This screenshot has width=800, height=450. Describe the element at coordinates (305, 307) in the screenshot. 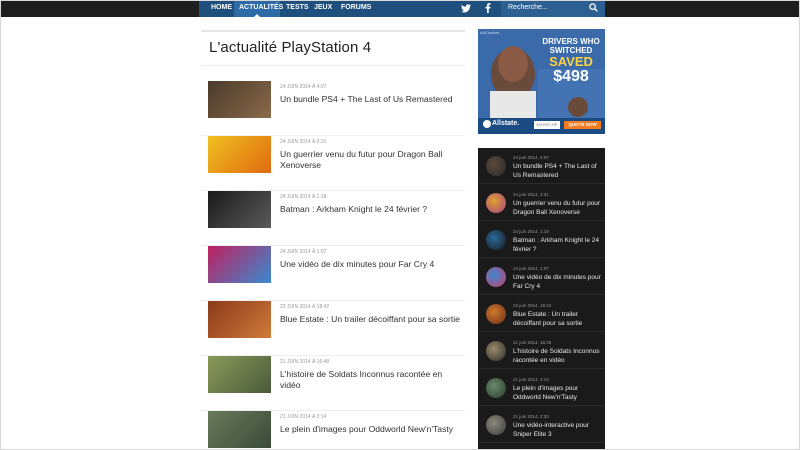

I see `article-date: 22 juin 2014 à 18:42` at that location.